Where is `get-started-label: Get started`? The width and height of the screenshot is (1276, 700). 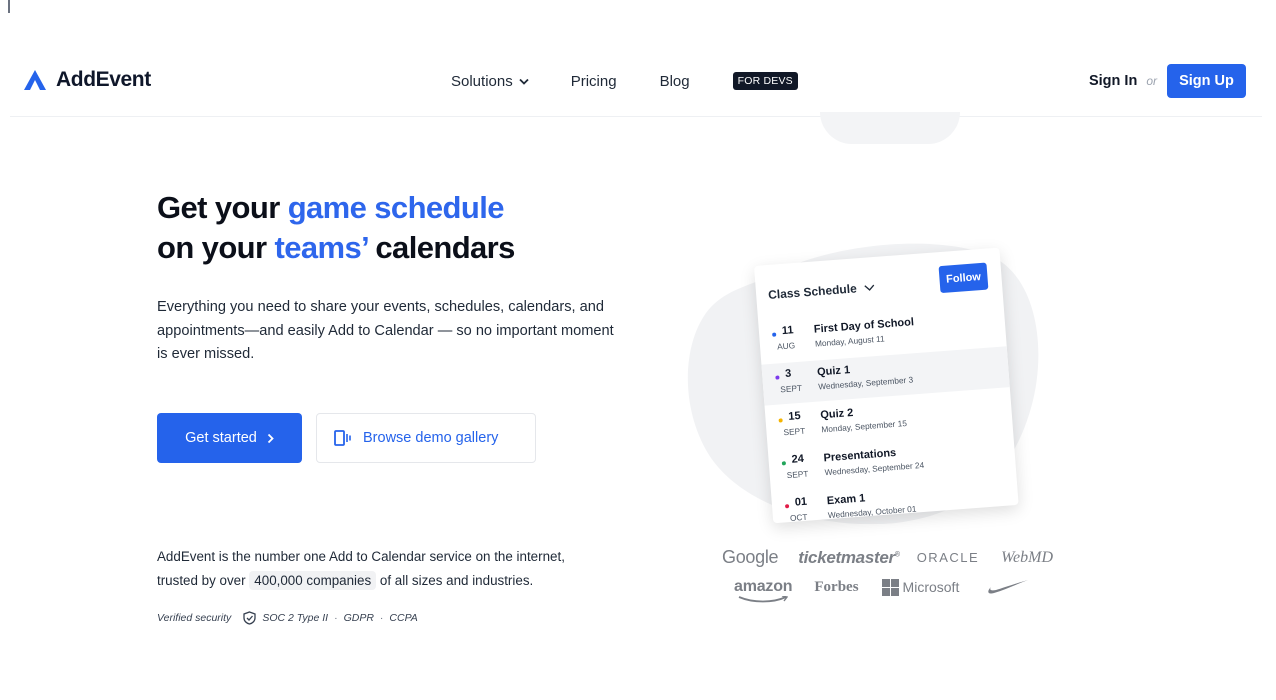
get-started-label: Get started is located at coordinates (221, 438).